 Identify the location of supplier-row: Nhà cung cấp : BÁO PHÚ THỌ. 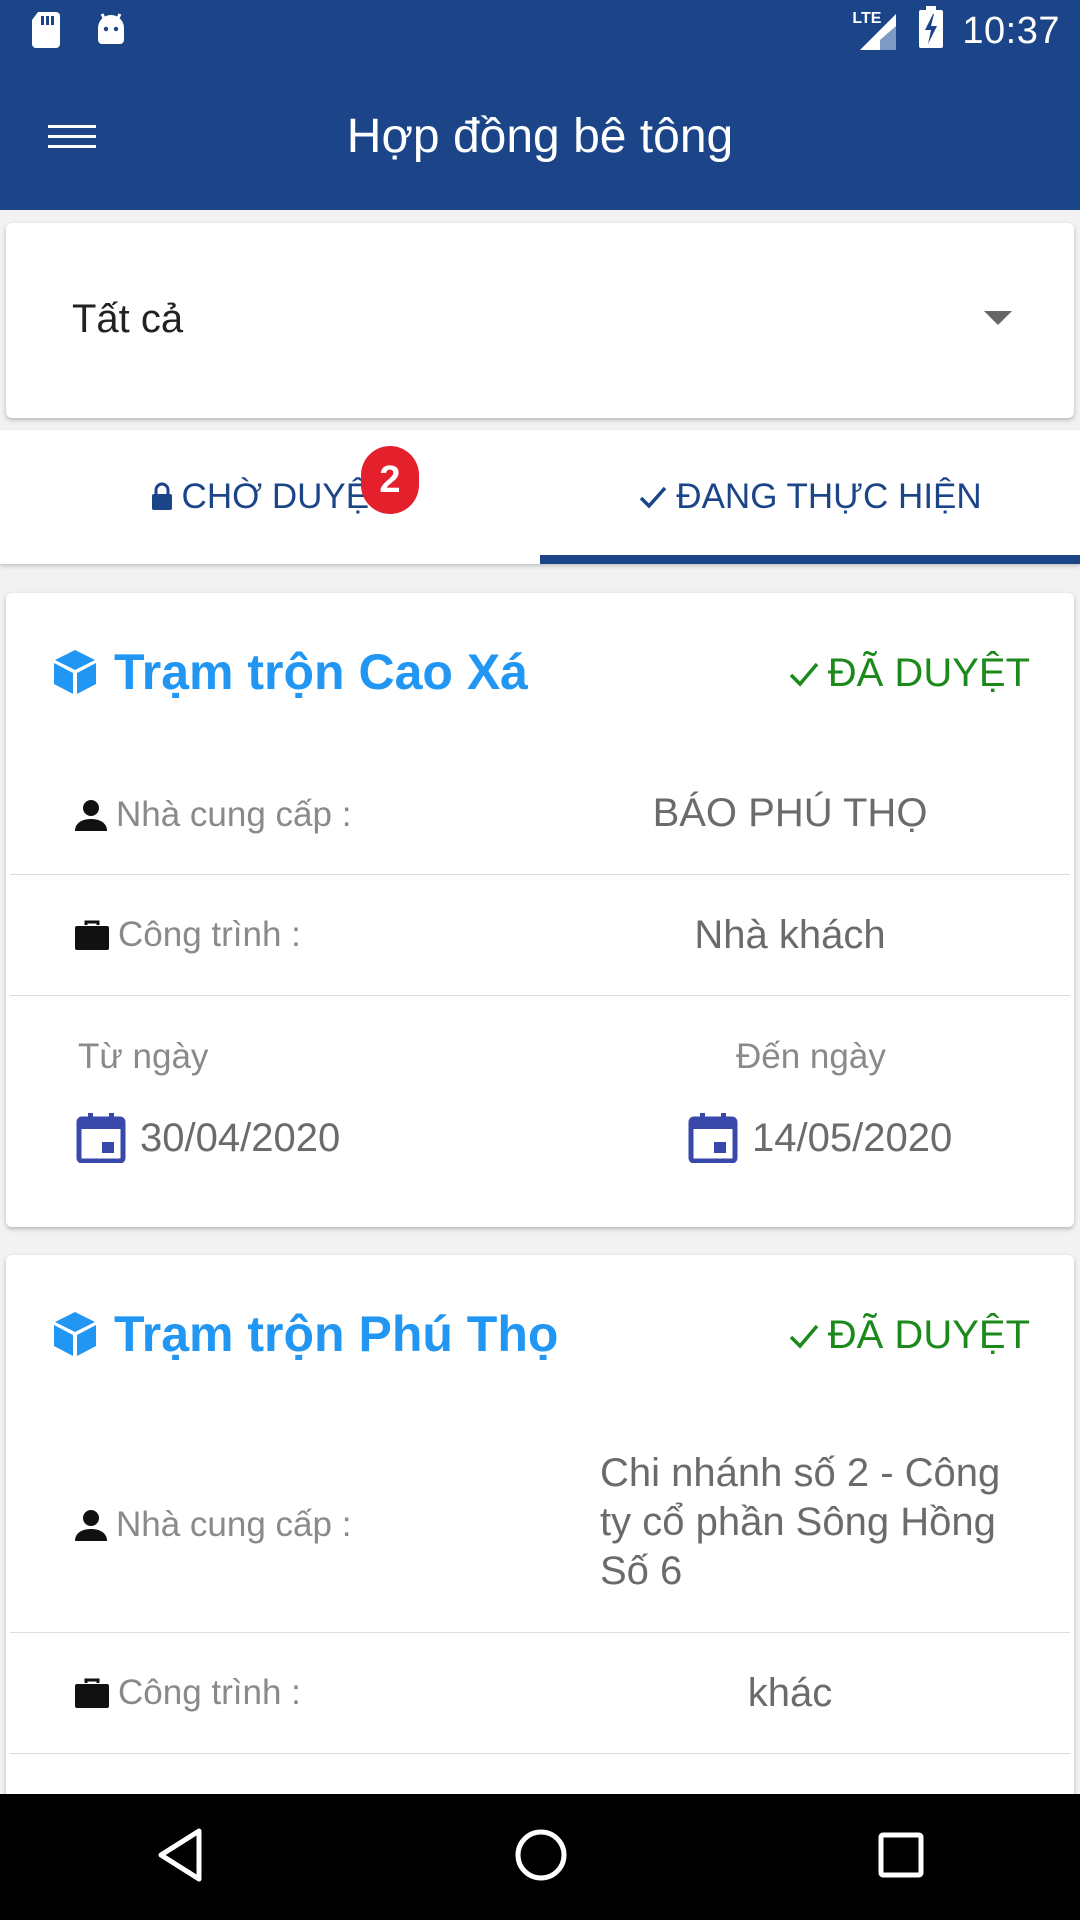
(540, 814).